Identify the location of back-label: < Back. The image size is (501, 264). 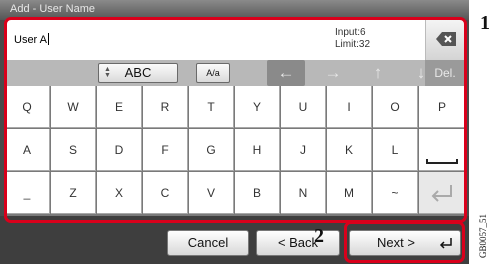
(298, 242).